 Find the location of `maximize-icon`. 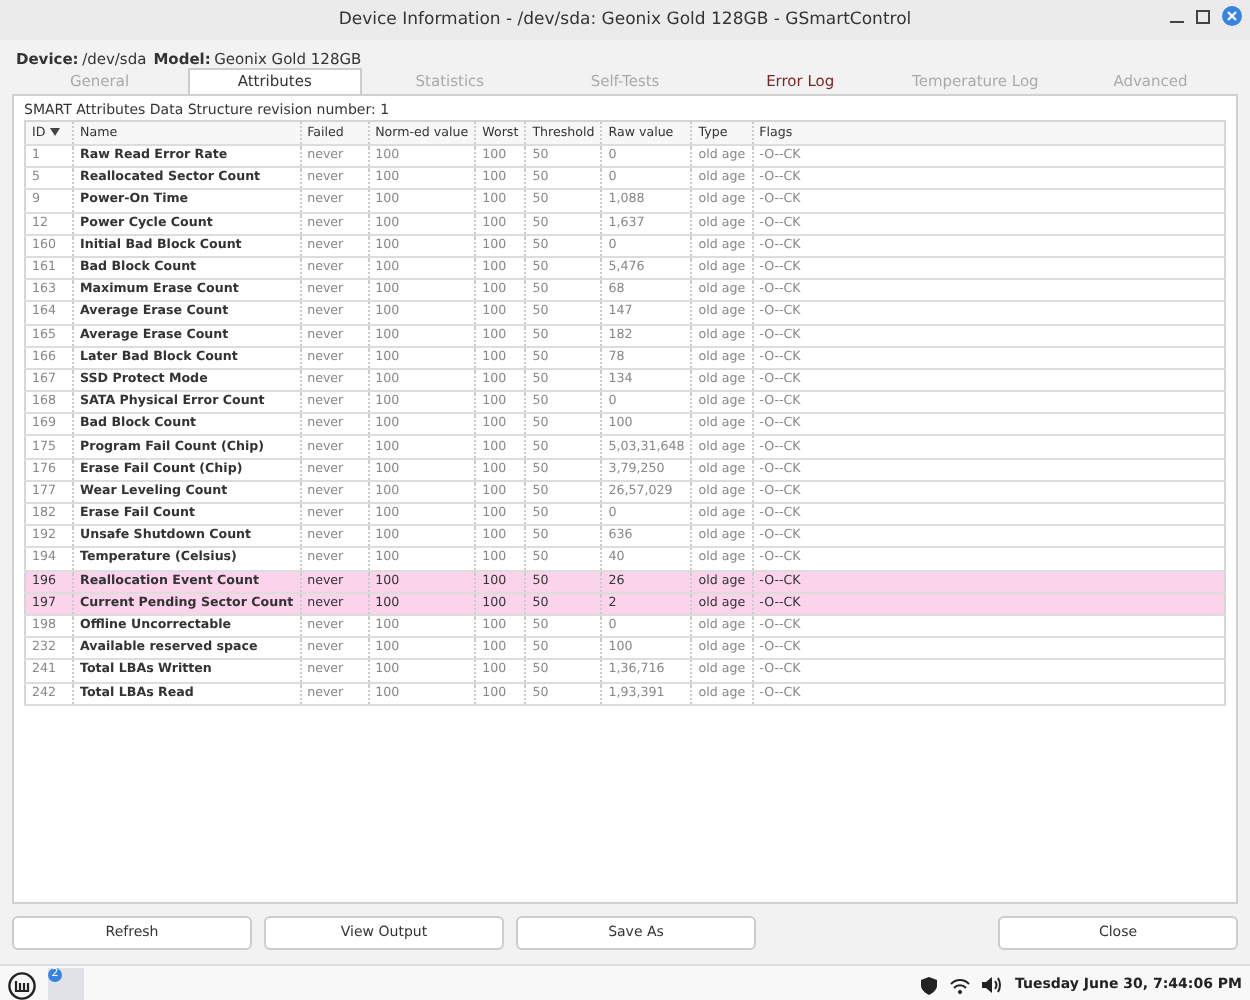

maximize-icon is located at coordinates (1203, 16).